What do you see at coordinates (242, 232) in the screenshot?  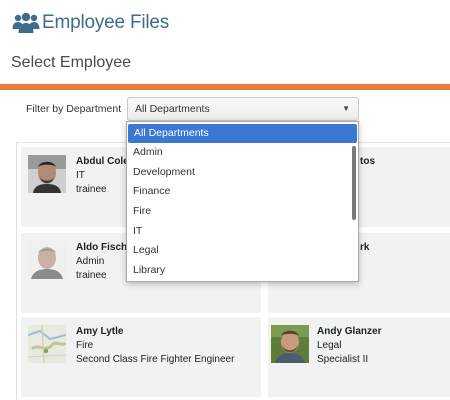 I see `dropdown-option-it: IT` at bounding box center [242, 232].